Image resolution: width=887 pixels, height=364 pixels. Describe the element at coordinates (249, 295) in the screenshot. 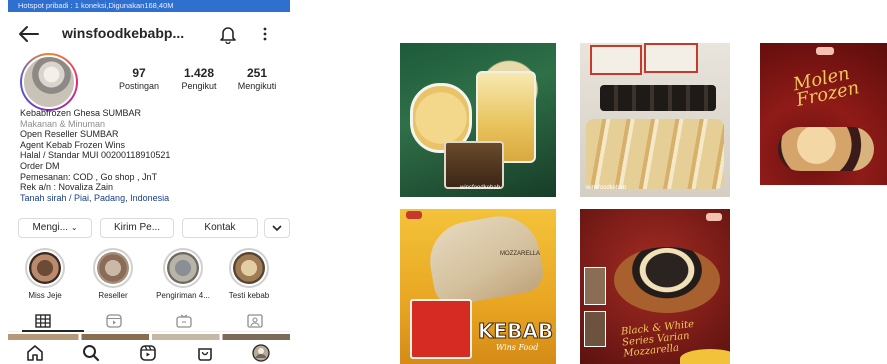

I see `highlight-label: Testi kebab` at that location.